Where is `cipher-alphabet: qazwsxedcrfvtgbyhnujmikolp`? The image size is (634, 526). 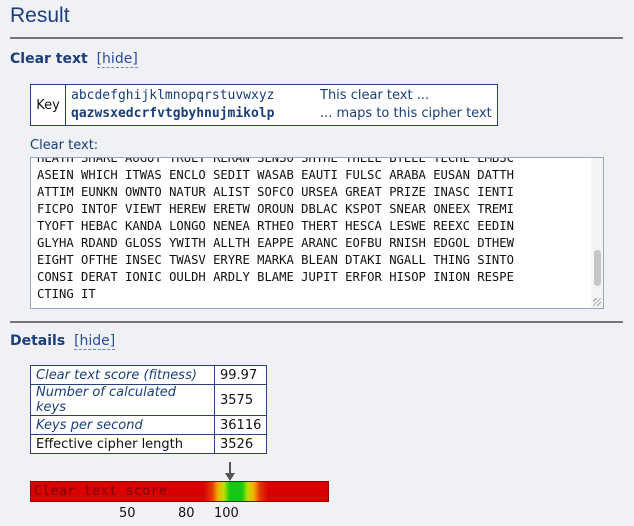
cipher-alphabet: qazwsxedcrfvtgbyhnujmikolp is located at coordinates (173, 113).